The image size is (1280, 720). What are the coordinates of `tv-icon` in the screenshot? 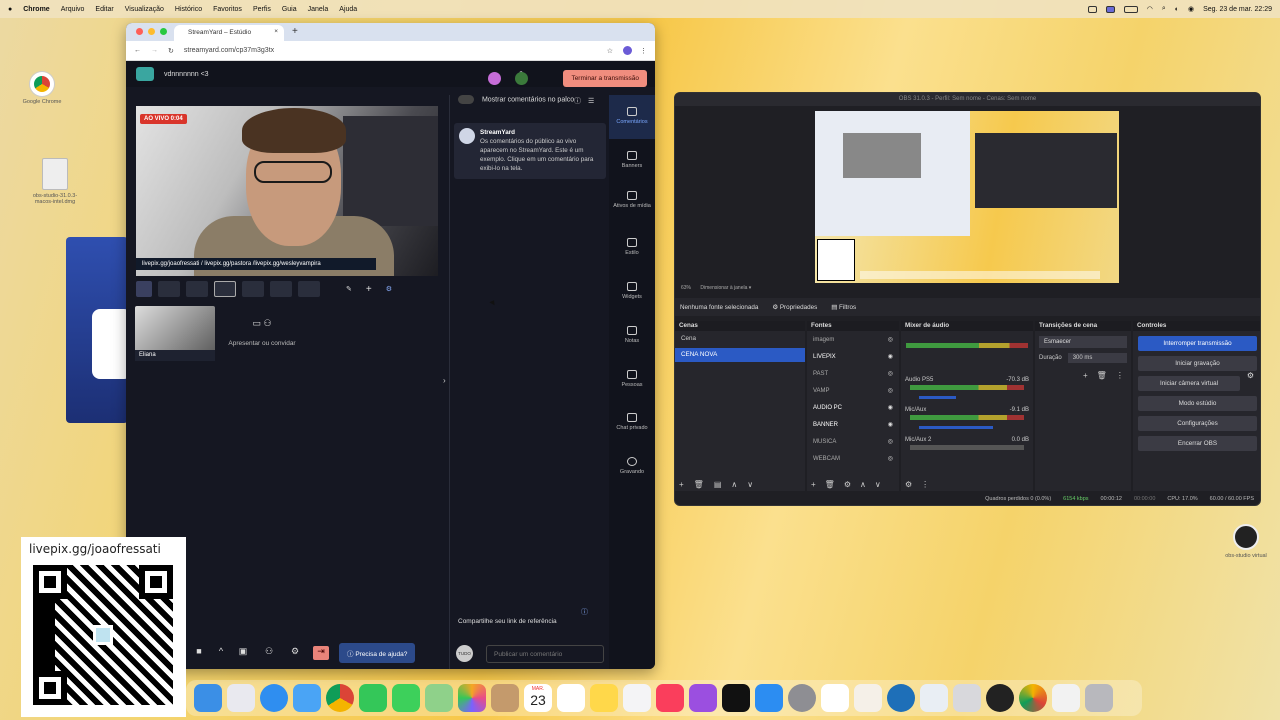 It's located at (736, 698).